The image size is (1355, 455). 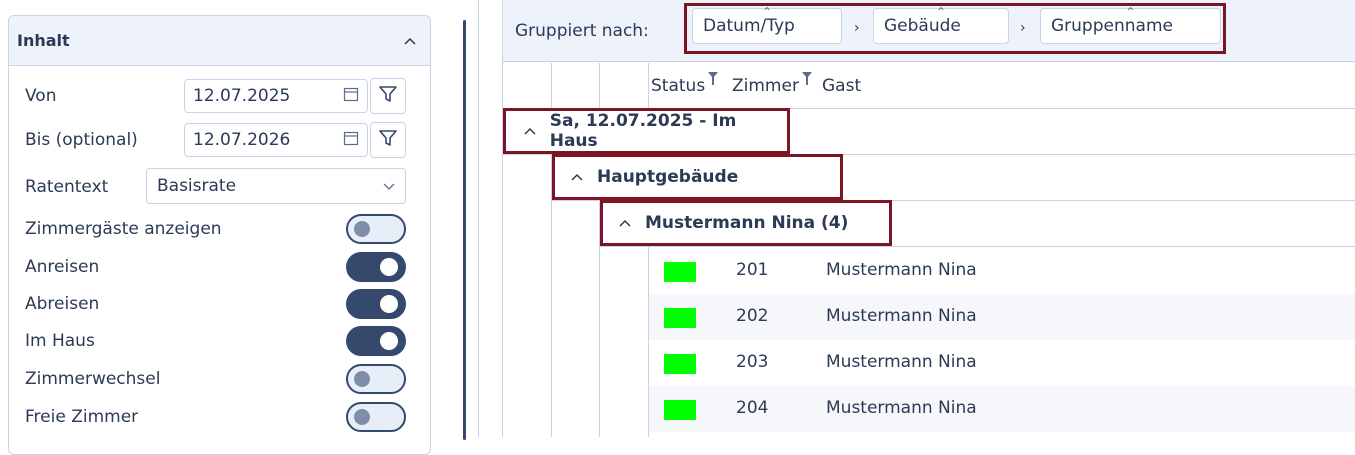 What do you see at coordinates (668, 177) in the screenshot?
I see `group-label: Hauptgebäude` at bounding box center [668, 177].